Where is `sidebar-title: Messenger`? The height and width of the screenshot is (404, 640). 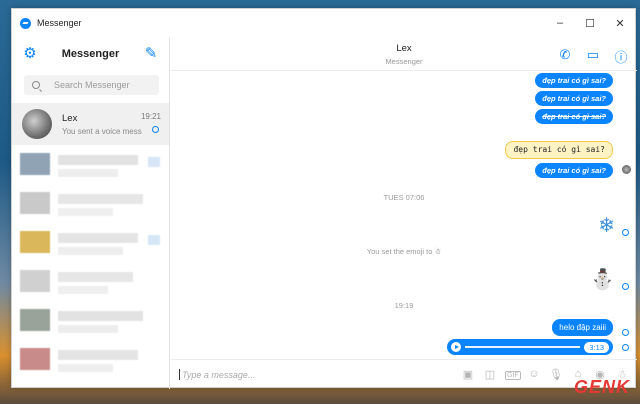
sidebar-title: Messenger is located at coordinates (90, 54).